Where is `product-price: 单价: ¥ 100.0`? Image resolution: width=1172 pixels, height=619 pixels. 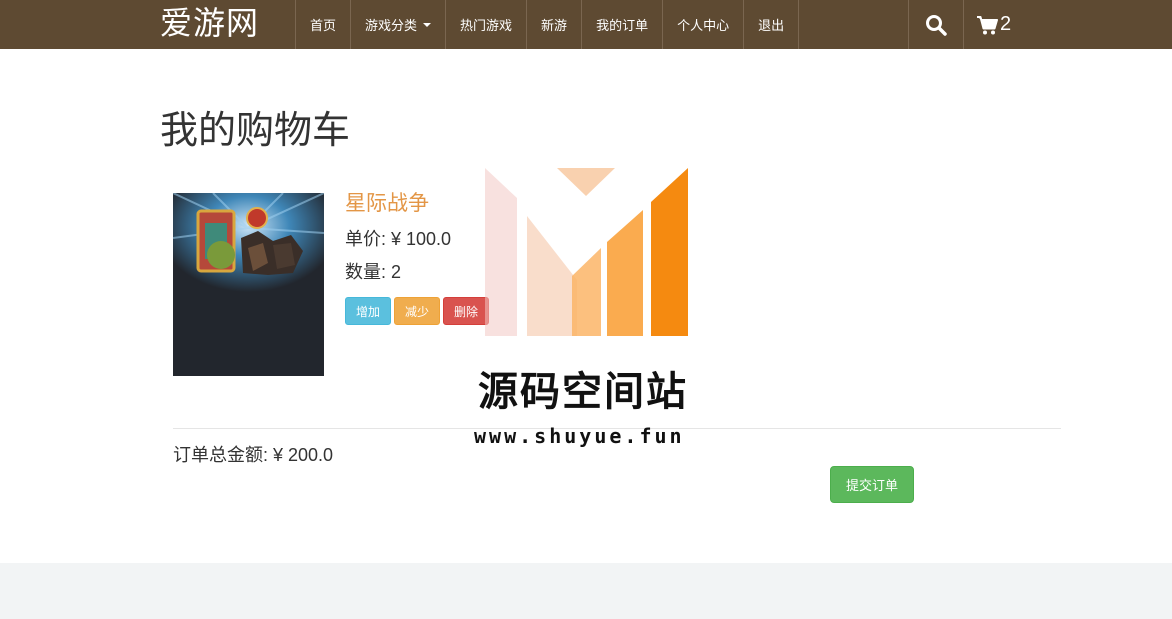 product-price: 单价: ¥ 100.0 is located at coordinates (398, 239).